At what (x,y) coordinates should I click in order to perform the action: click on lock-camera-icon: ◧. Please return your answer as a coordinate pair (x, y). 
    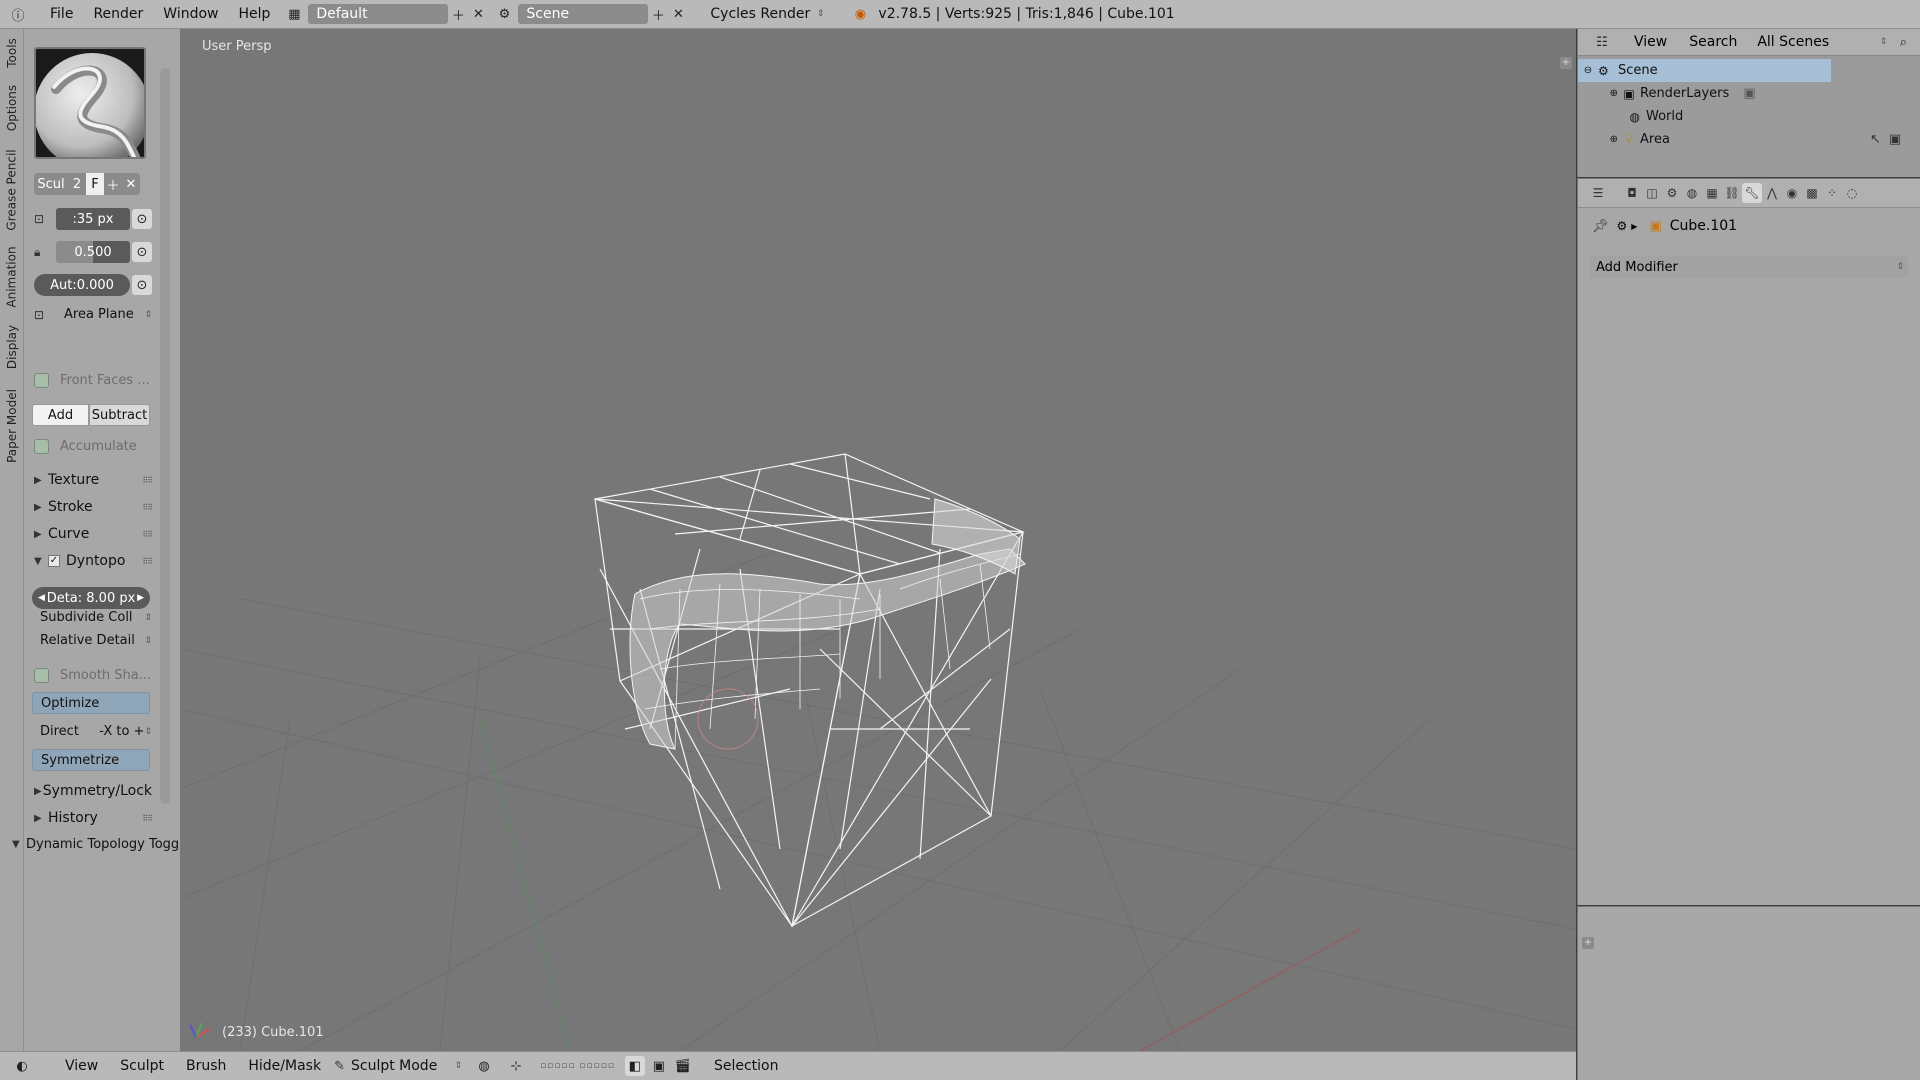
    Looking at the image, I should click on (634, 1066).